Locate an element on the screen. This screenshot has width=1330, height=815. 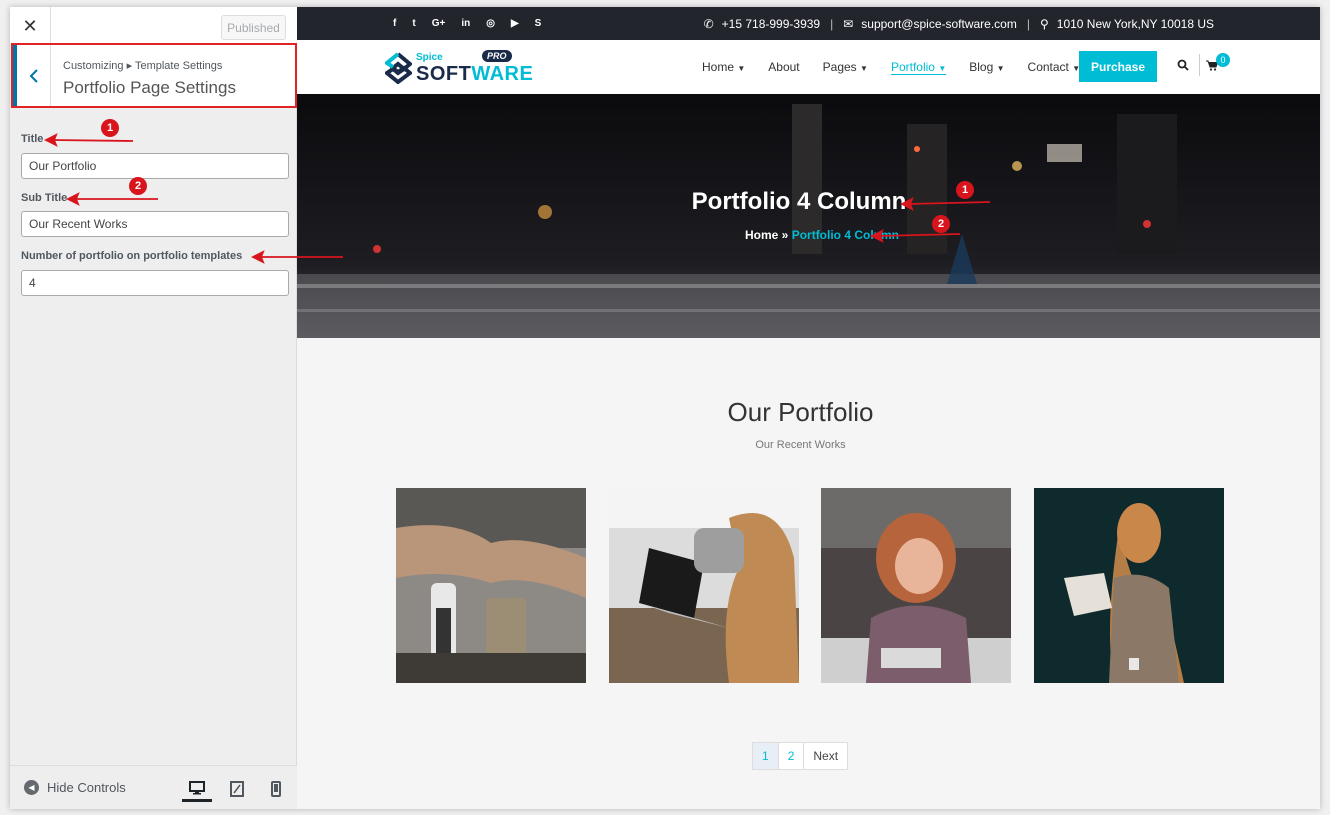
logo-text: SOFTWARE is located at coordinates (474, 74).